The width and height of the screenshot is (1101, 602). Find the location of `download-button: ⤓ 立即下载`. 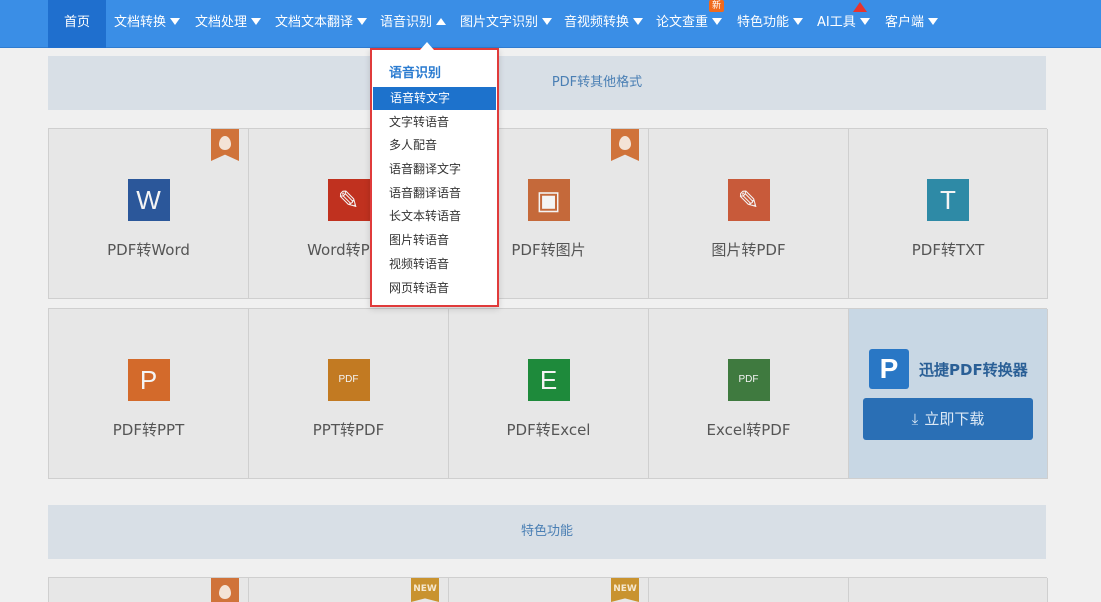

download-button: ⤓ 立即下载 is located at coordinates (948, 419).